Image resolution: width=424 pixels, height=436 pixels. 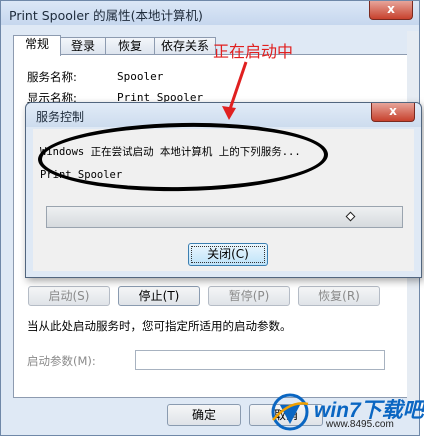 What do you see at coordinates (290, 412) in the screenshot?
I see `win7-logo-icon` at bounding box center [290, 412].